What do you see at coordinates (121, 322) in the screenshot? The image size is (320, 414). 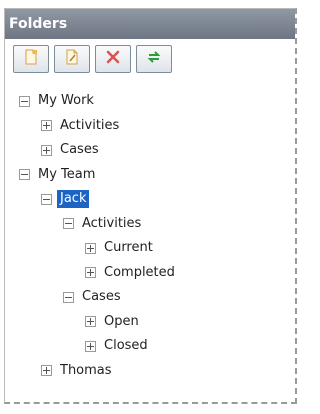 I see `tree-node-label: Open` at bounding box center [121, 322].